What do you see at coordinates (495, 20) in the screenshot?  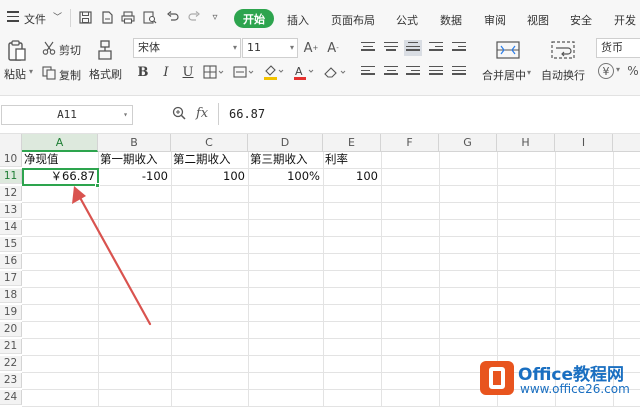 I see `tab-review: 审阅` at bounding box center [495, 20].